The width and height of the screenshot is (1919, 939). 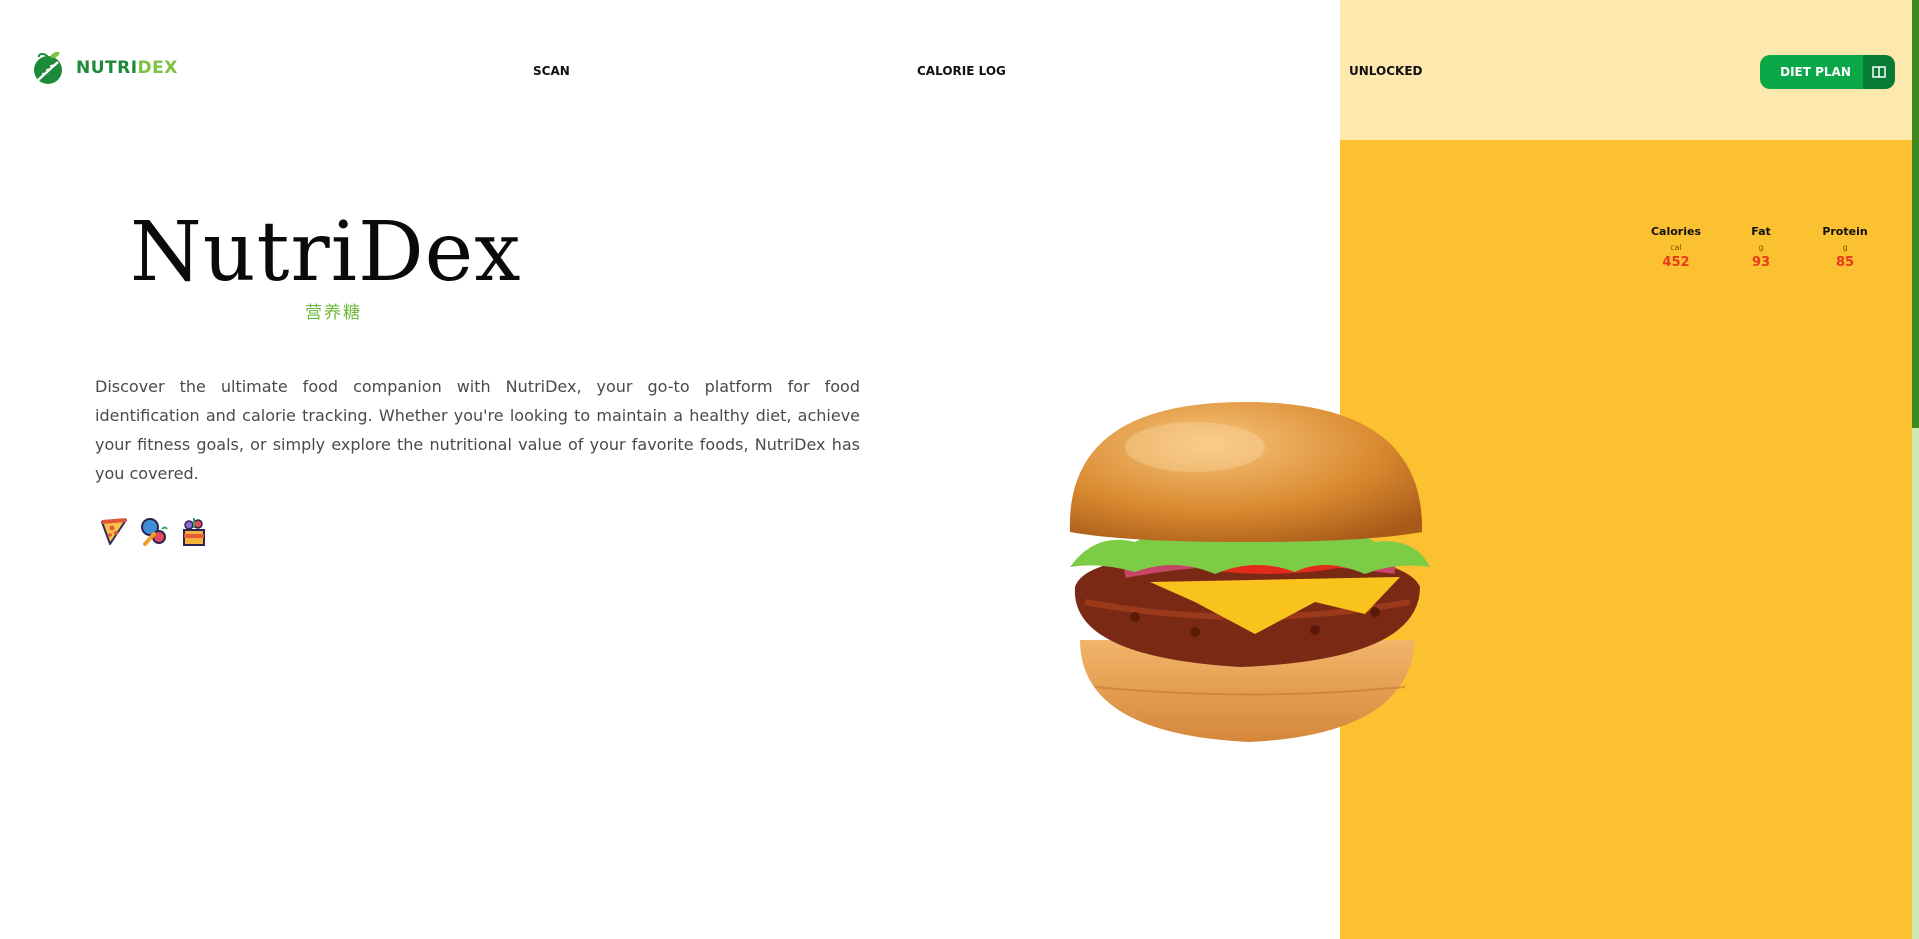 What do you see at coordinates (551, 71) in the screenshot?
I see `nav-scan: SCAN` at bounding box center [551, 71].